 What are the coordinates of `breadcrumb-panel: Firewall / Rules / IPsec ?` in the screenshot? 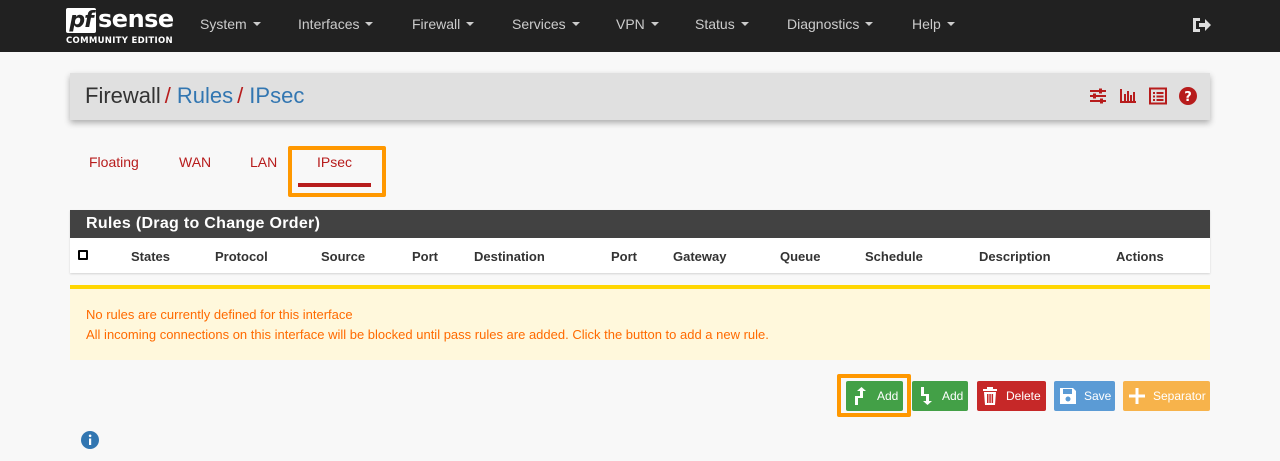 It's located at (640, 96).